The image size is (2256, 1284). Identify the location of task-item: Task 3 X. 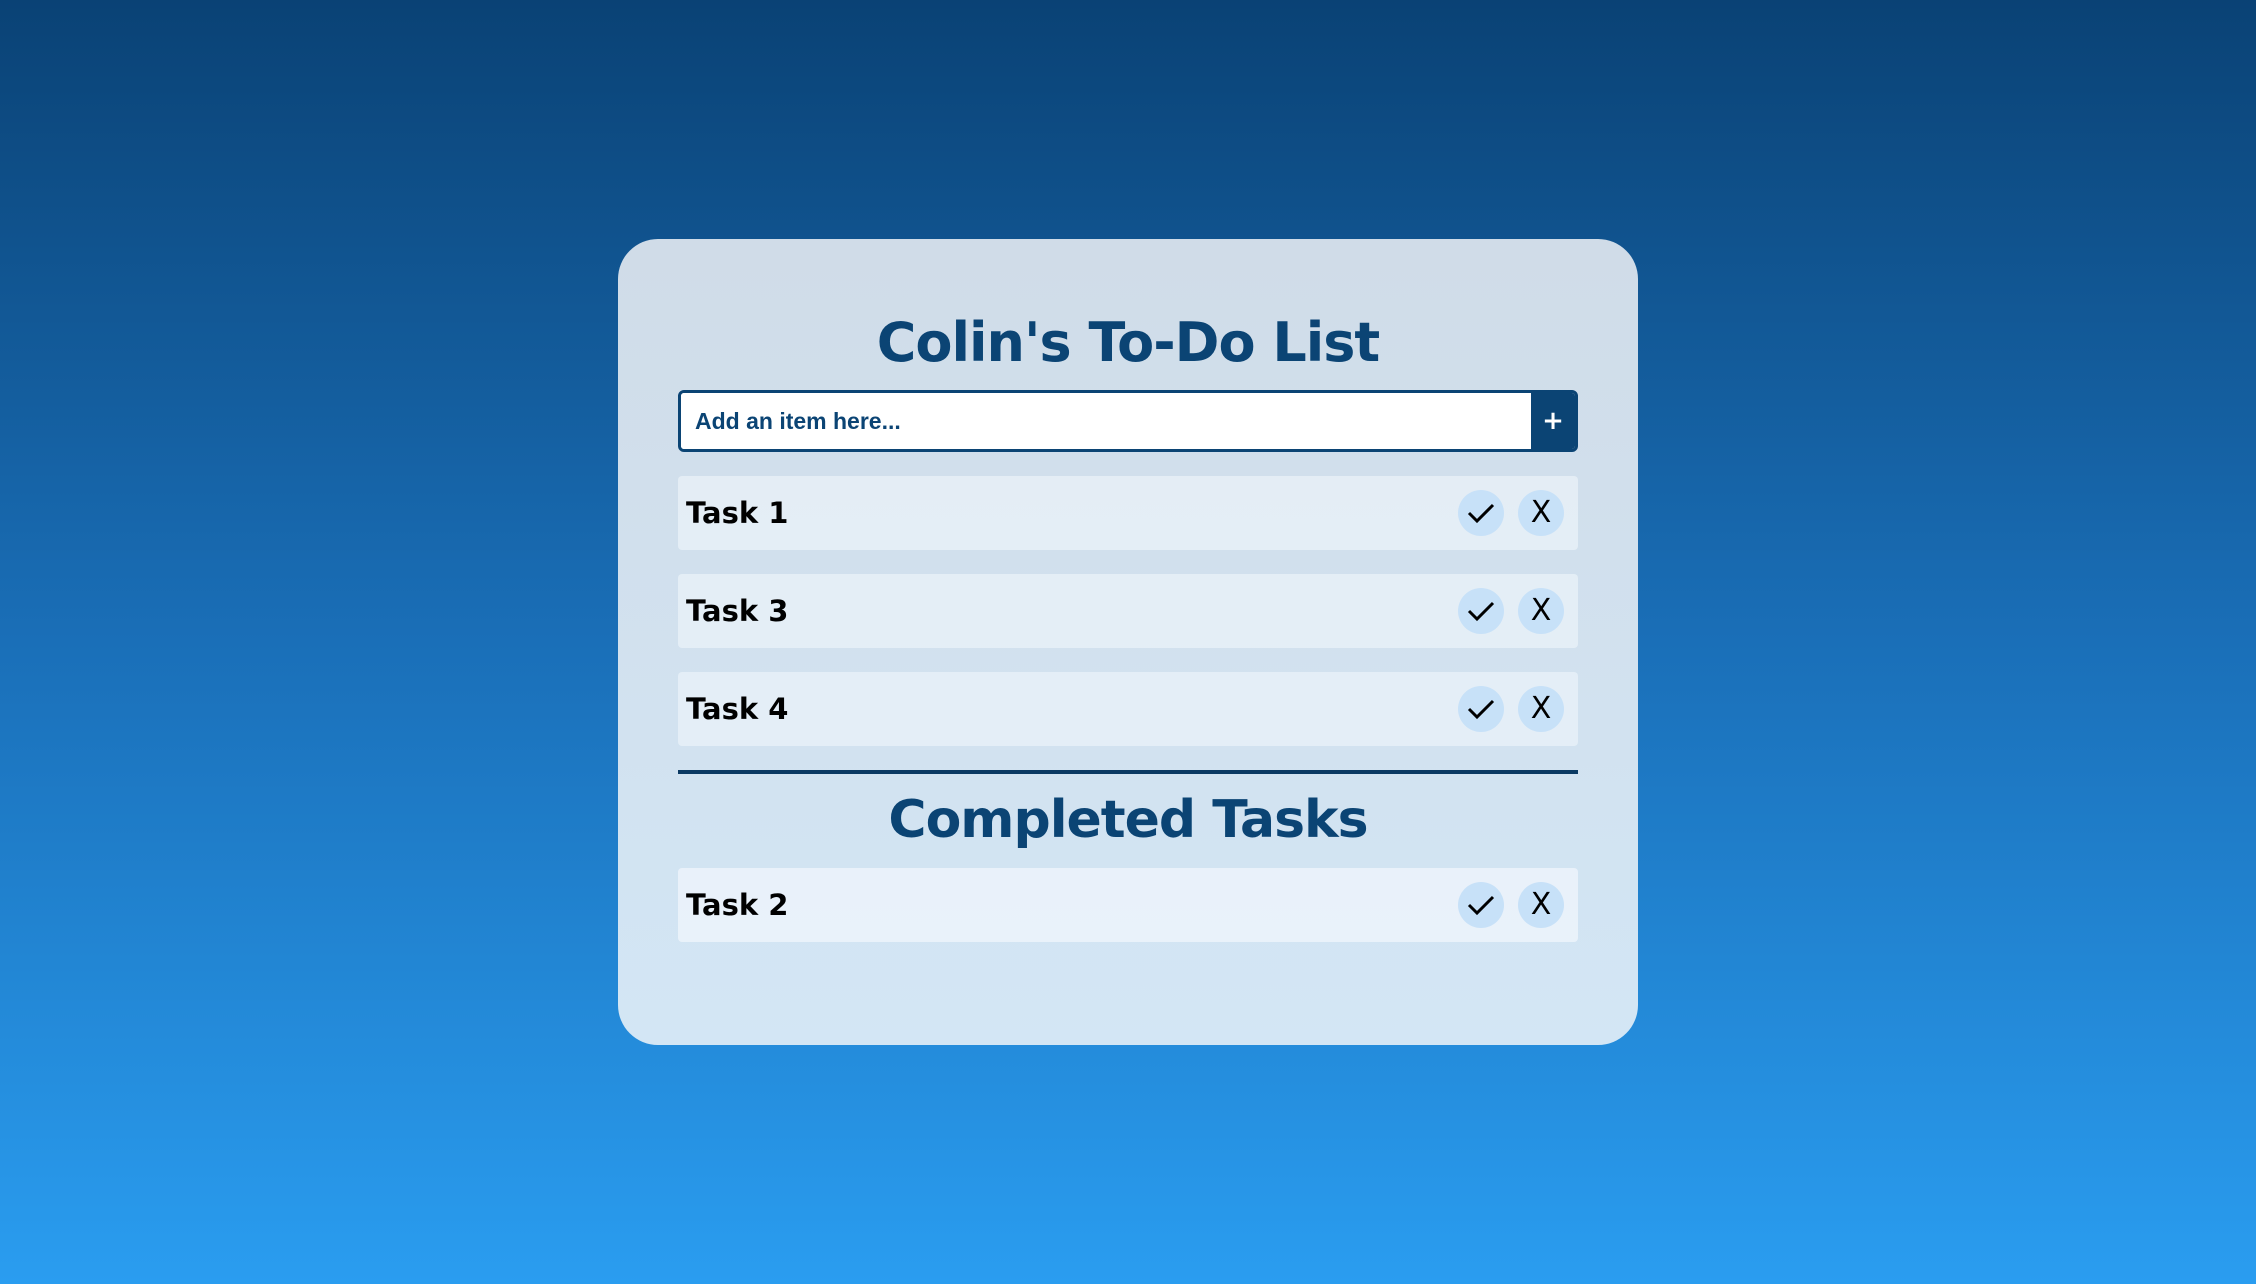
(1128, 611).